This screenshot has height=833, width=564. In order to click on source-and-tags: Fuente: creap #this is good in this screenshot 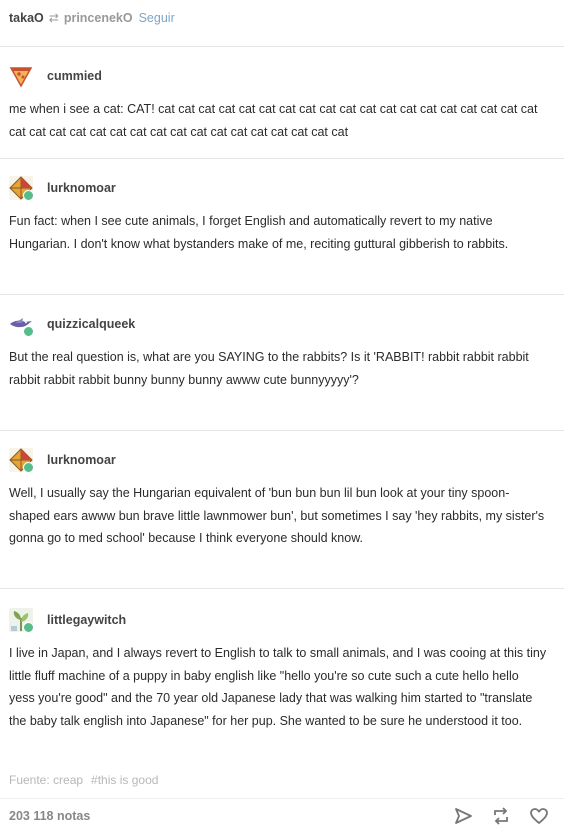, I will do `click(83, 780)`.